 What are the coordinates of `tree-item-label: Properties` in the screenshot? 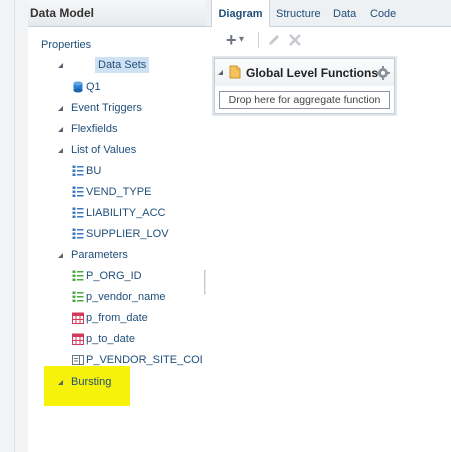 It's located at (66, 45).